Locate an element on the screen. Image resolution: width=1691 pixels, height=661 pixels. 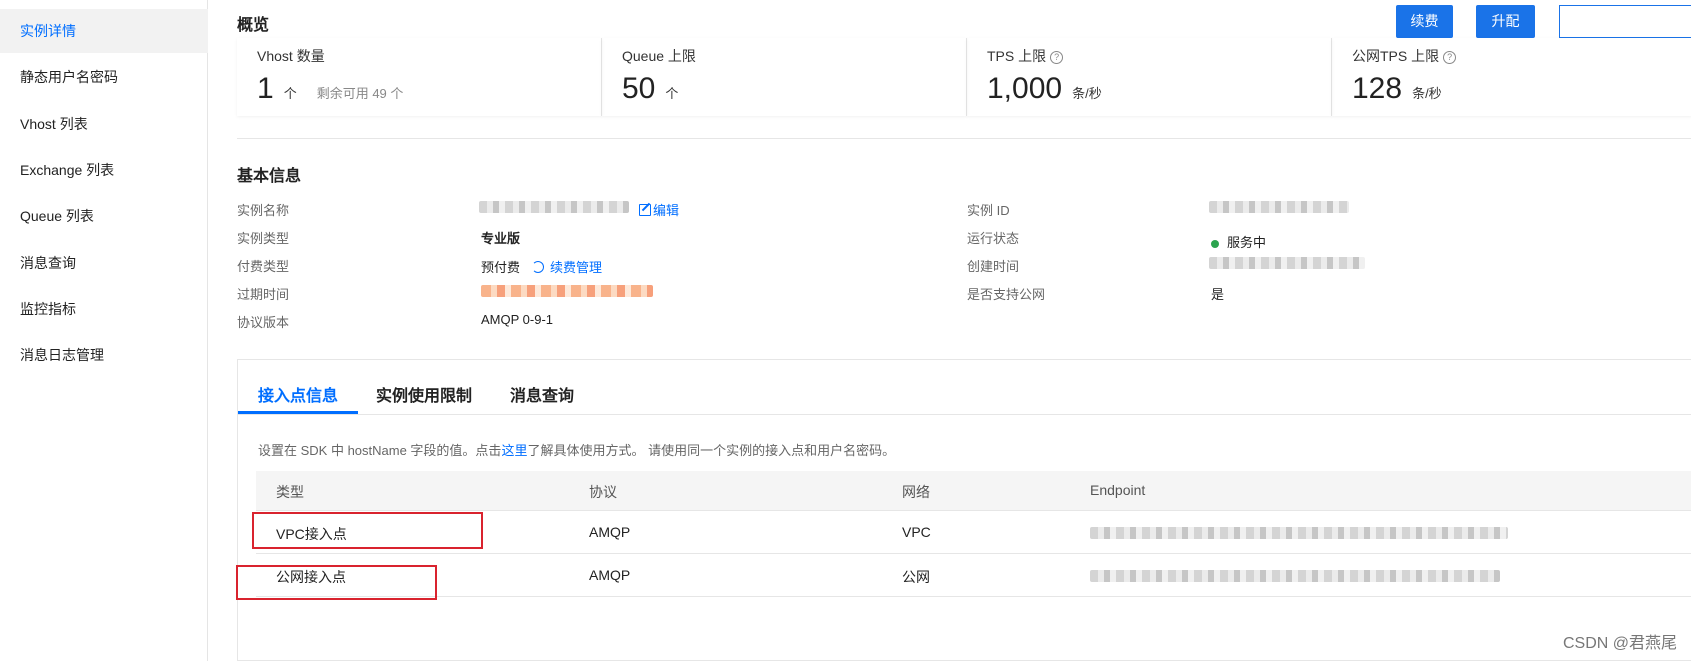
stat-tps-limit: TPS 上限? 1,000 条/秒 is located at coordinates (1149, 77).